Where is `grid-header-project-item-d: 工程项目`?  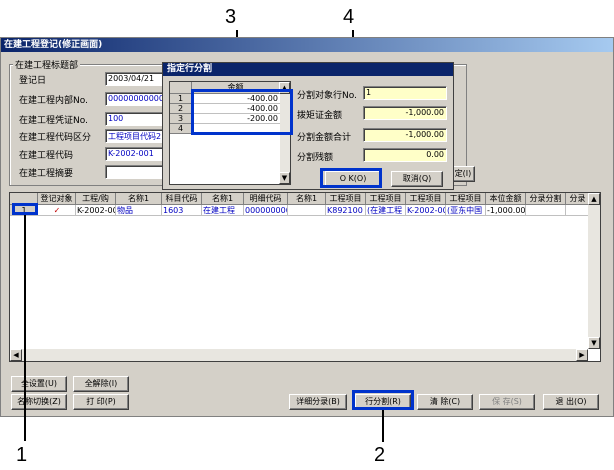 grid-header-project-item-d: 工程项目 is located at coordinates (466, 199).